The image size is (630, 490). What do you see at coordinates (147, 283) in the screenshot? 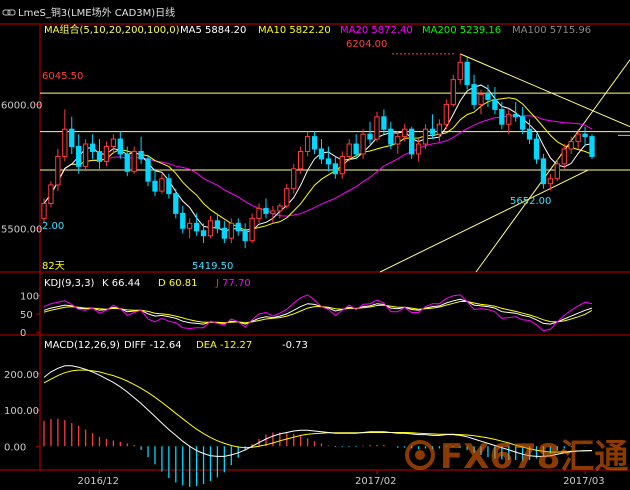
I see `kdj-legend: KDJ(9,3,3) K 66.44 D 60.81 J 77.70` at bounding box center [147, 283].